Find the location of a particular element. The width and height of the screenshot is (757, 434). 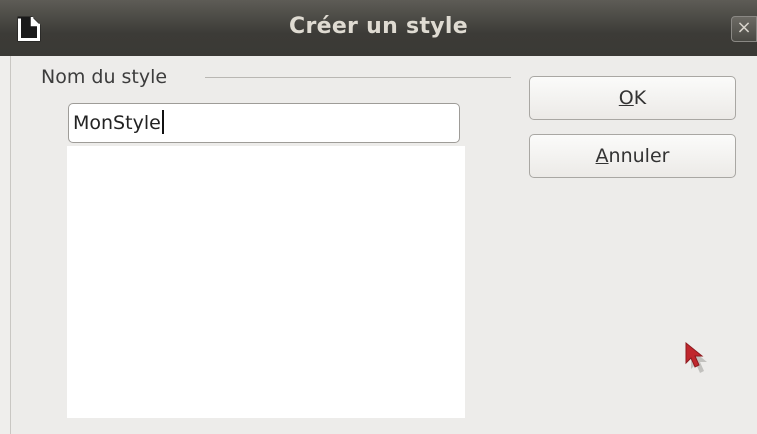

group-separator is located at coordinates (358, 77).